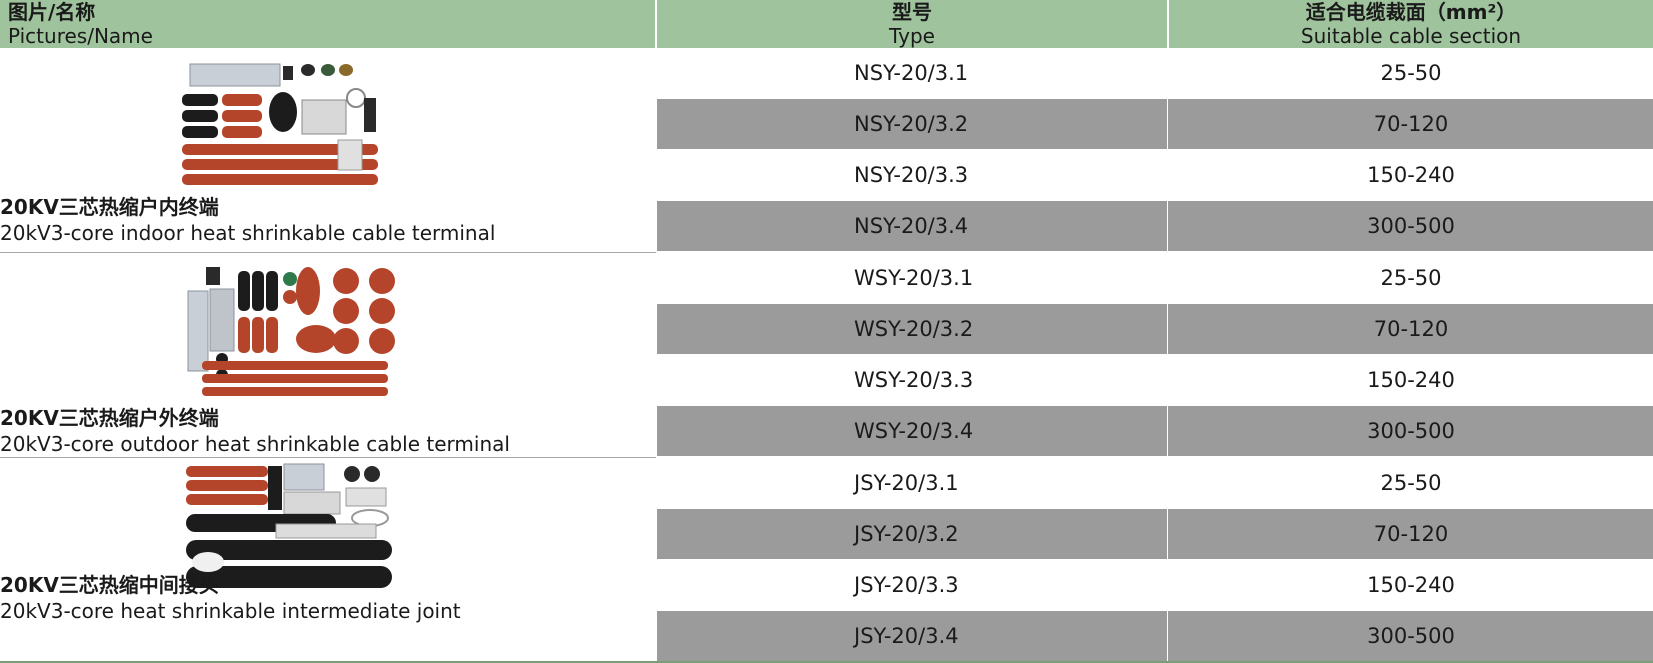  Describe the element at coordinates (912, 12) in the screenshot. I see `header-type-cn: 型号` at that location.